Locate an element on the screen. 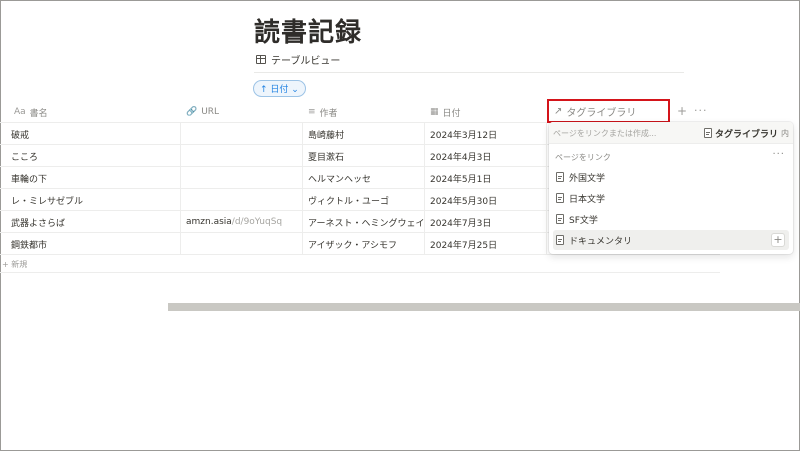  cell-author: 夏目漱石 is located at coordinates (326, 156).